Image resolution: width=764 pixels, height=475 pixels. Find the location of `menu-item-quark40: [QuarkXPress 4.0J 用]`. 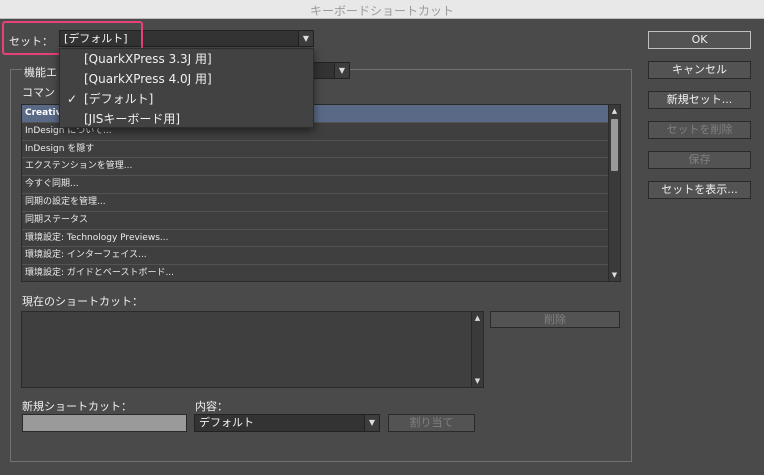

menu-item-quark40: [QuarkXPress 4.0J 用] is located at coordinates (186, 79).